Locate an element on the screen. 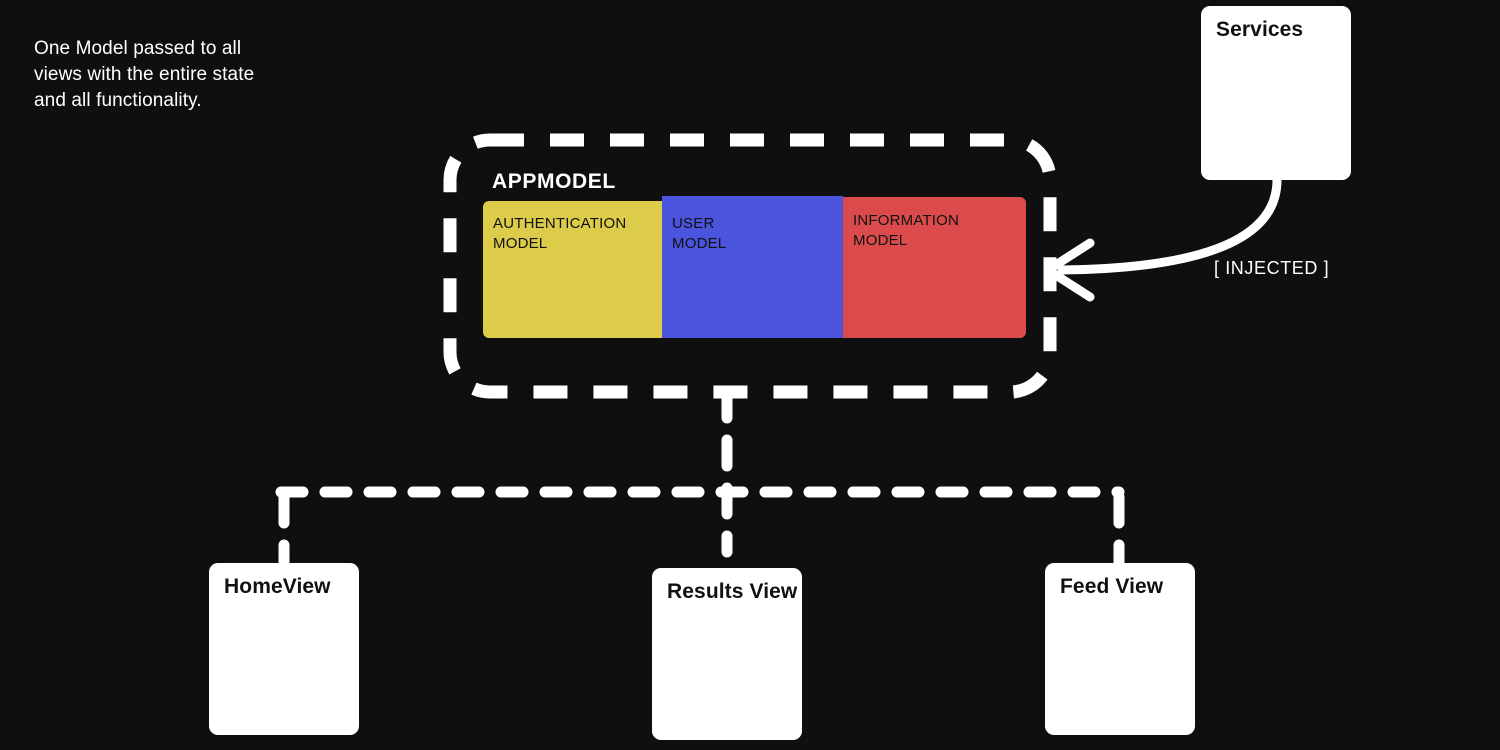 The image size is (1500, 750). resultsview-card-title: Results View is located at coordinates (732, 591).